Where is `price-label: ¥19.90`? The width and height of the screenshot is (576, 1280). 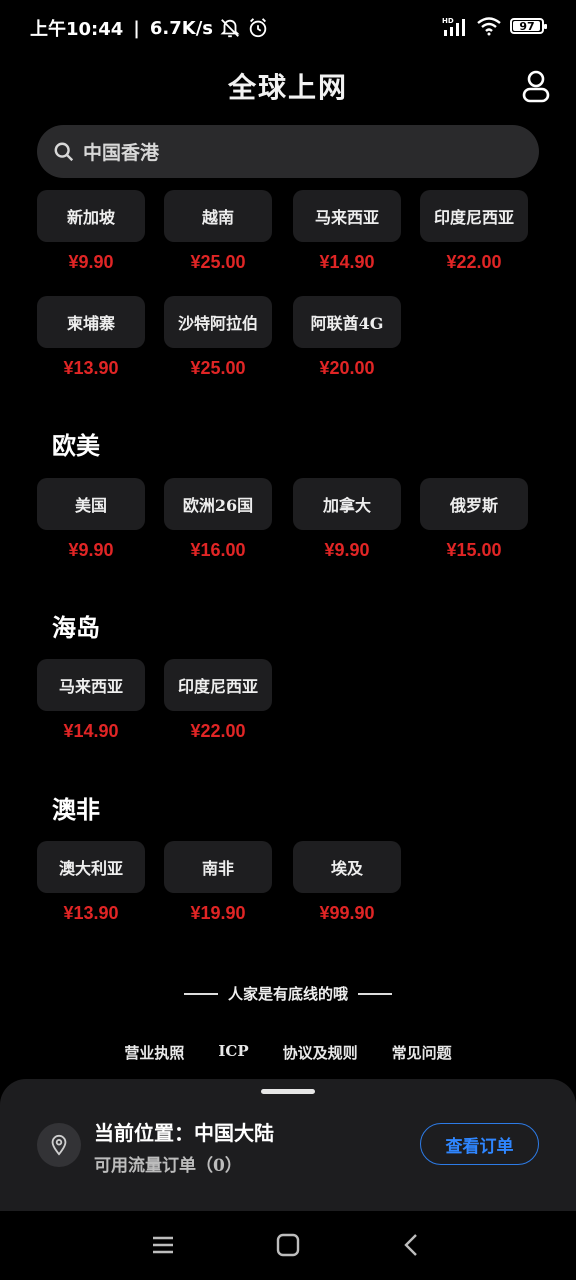
price-label: ¥19.90 is located at coordinates (218, 913).